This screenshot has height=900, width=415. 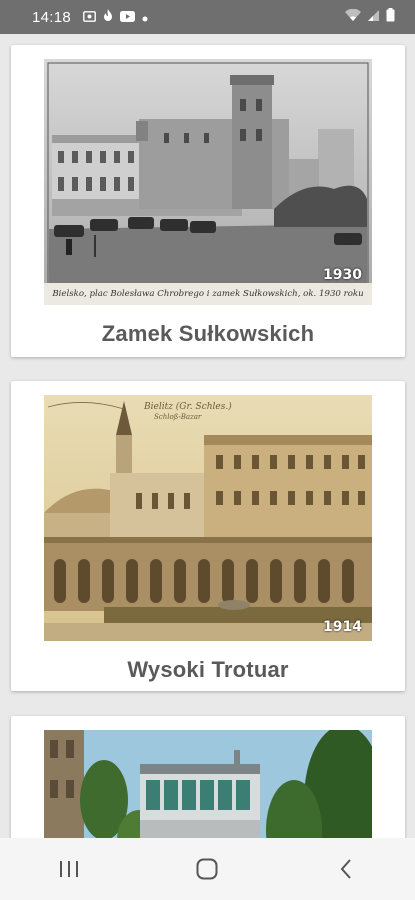 I want to click on home-button, so click(x=207, y=869).